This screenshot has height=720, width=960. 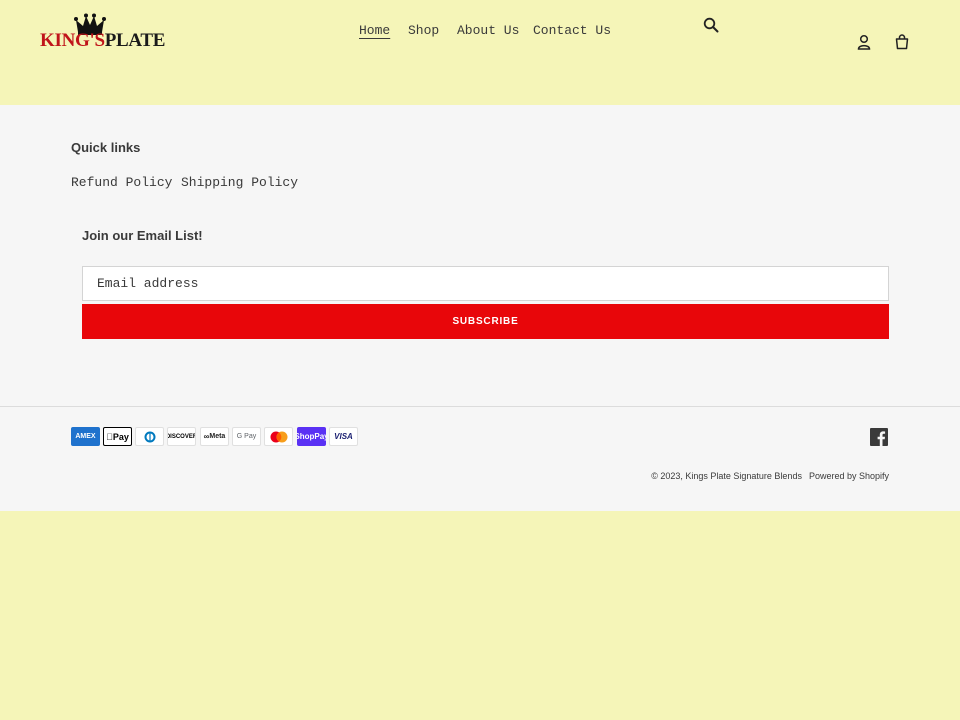 What do you see at coordinates (278, 436) in the screenshot?
I see `mastercard-icon` at bounding box center [278, 436].